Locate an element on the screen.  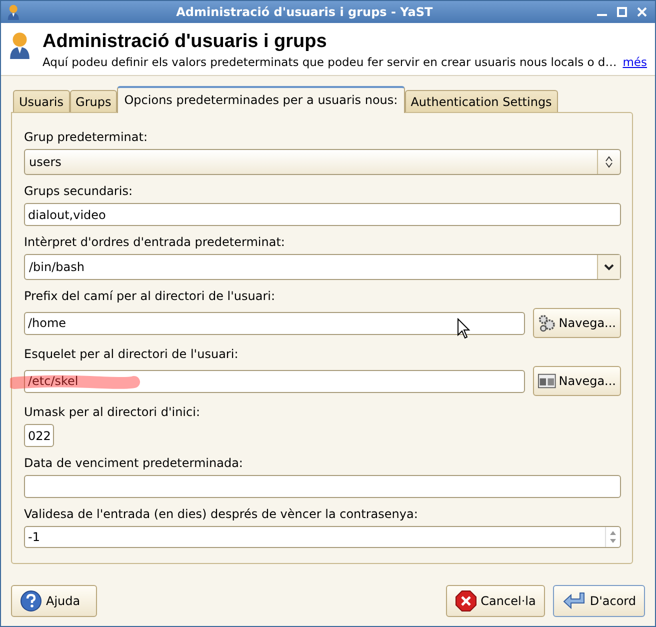
field-label: Data de venciment predeterminada: is located at coordinates (133, 463).